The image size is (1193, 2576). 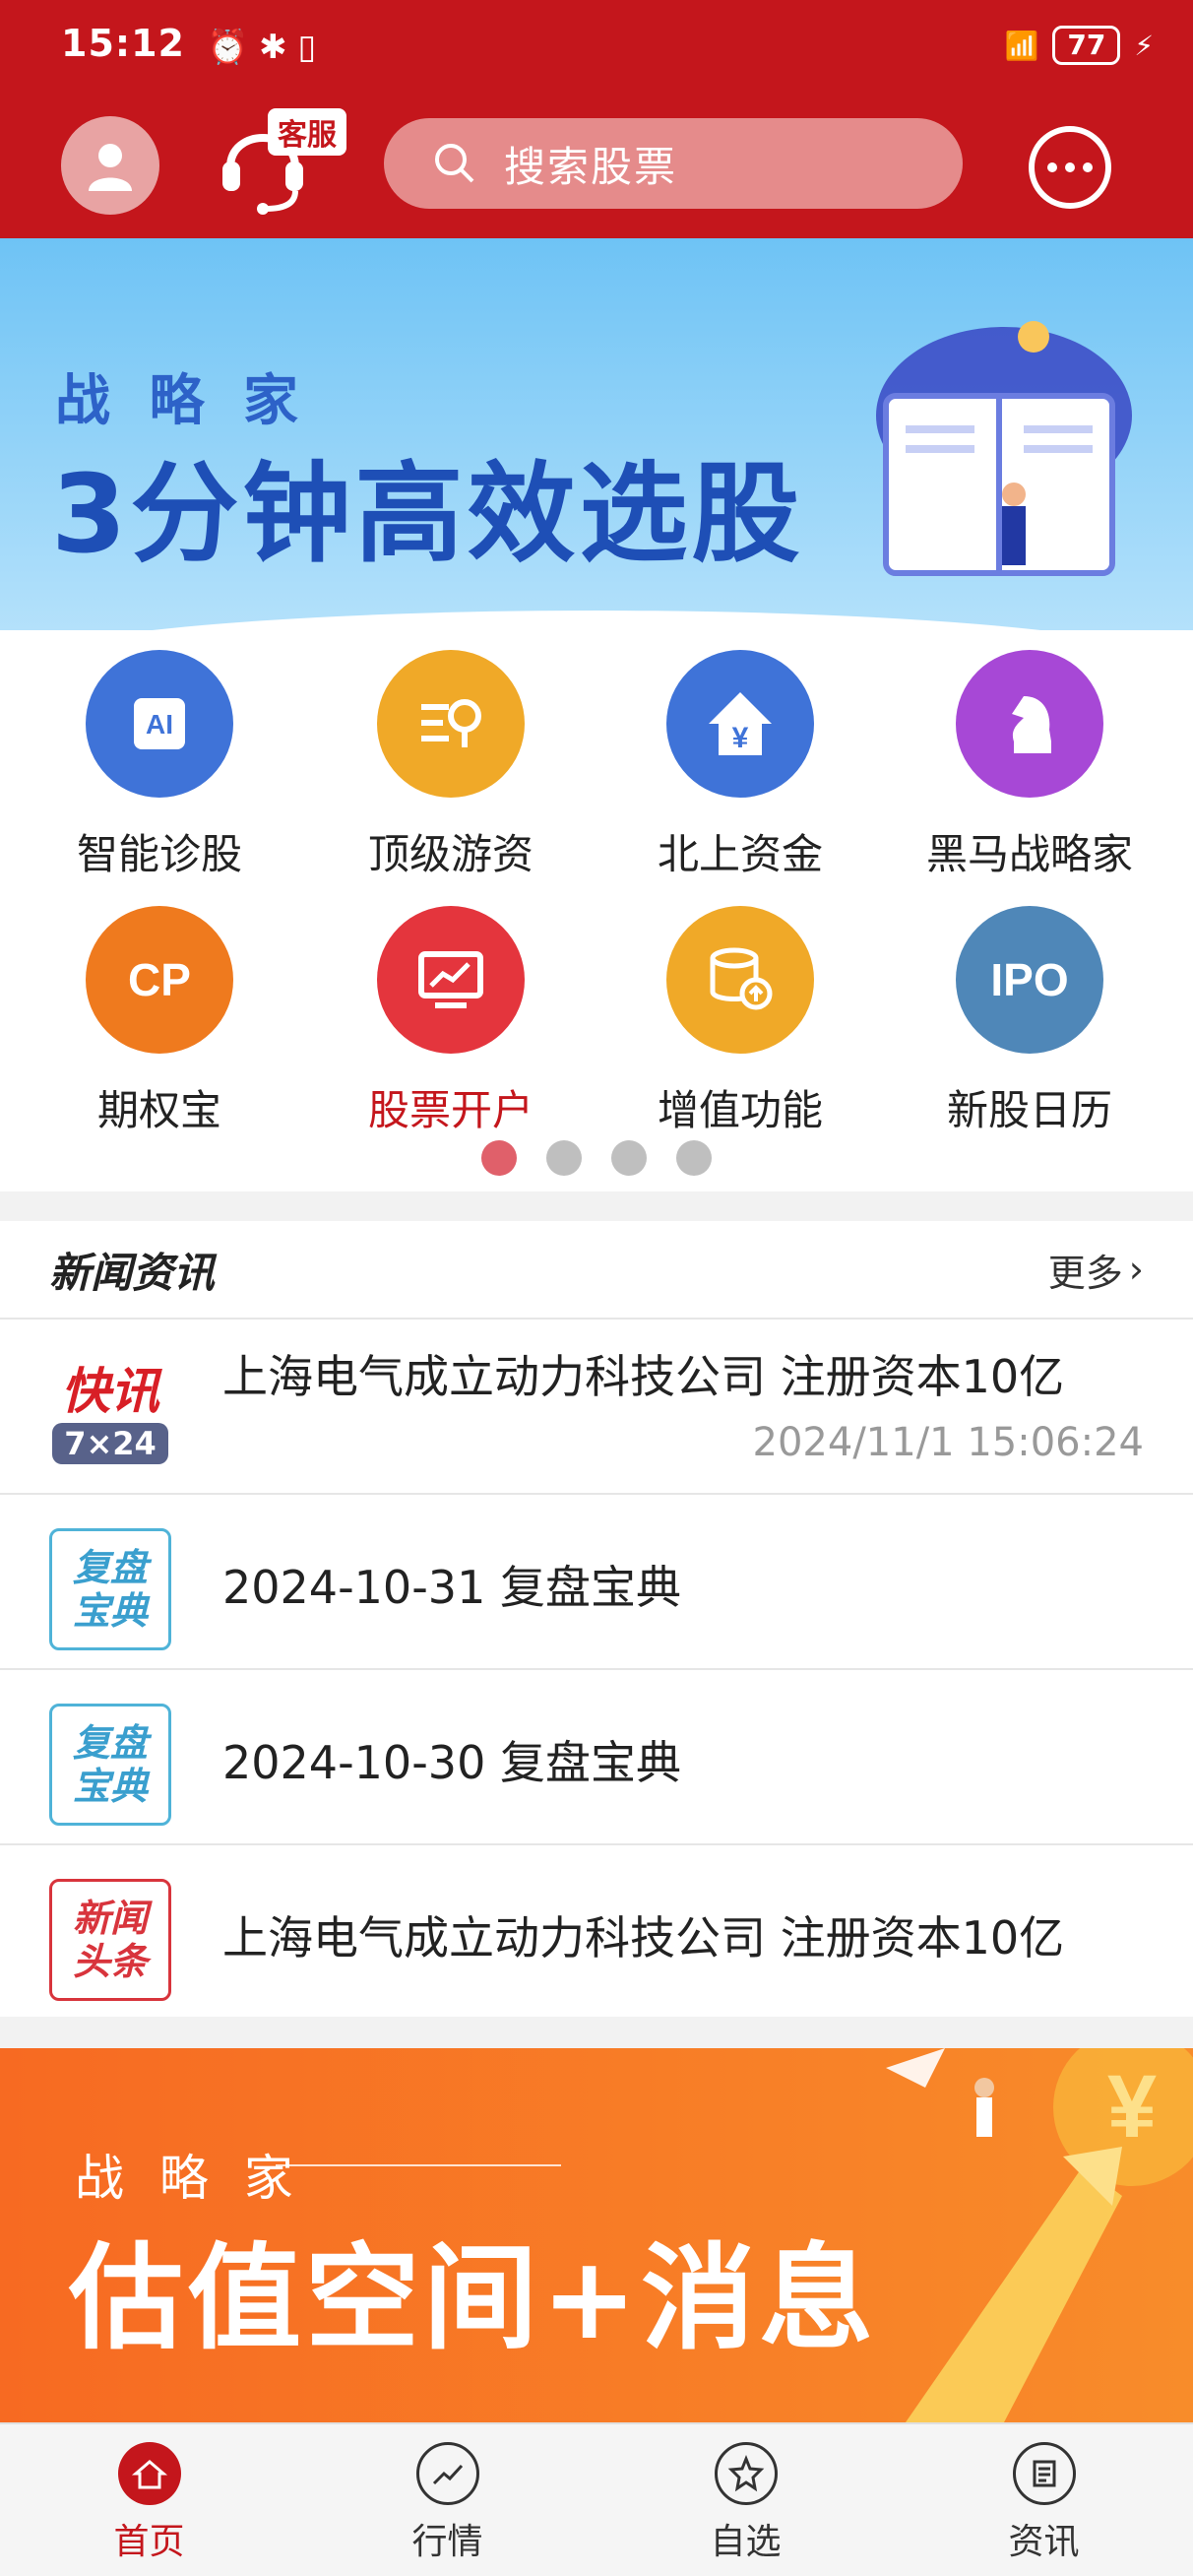 I want to click on news-icon, so click(x=1044, y=2473).